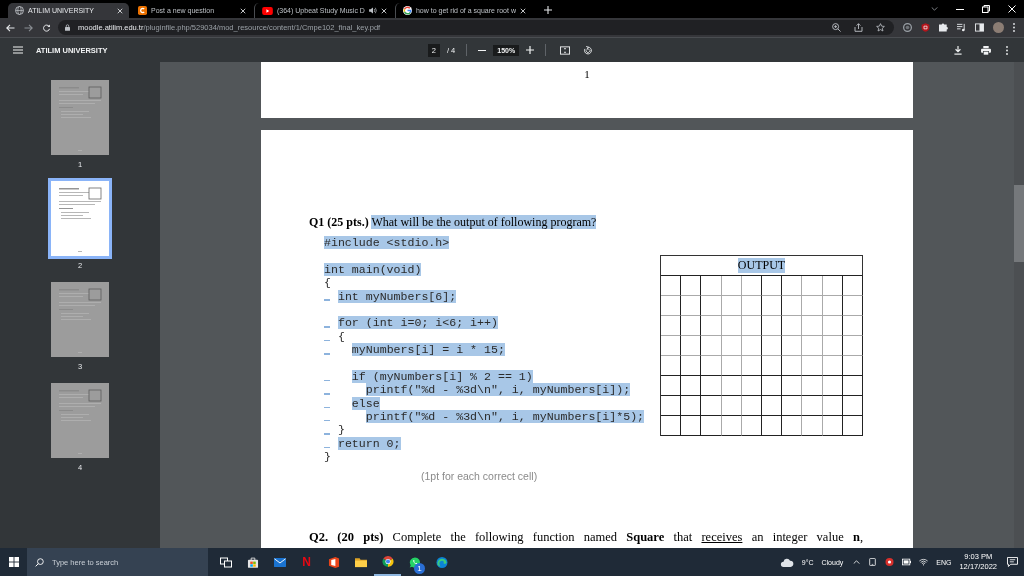 Image resolution: width=1024 pixels, height=576 pixels. Describe the element at coordinates (958, 50) in the screenshot. I see `download-icon` at that location.